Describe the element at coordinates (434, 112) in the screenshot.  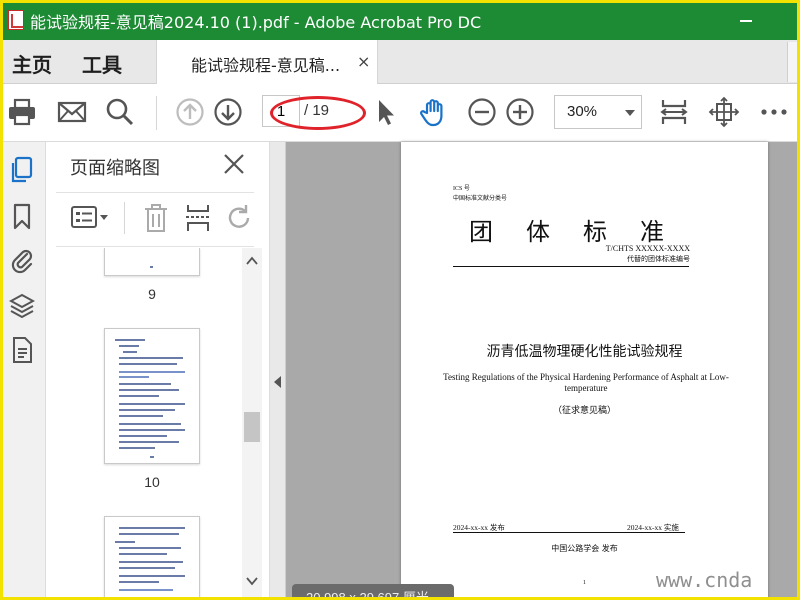
I see `hand-icon` at that location.